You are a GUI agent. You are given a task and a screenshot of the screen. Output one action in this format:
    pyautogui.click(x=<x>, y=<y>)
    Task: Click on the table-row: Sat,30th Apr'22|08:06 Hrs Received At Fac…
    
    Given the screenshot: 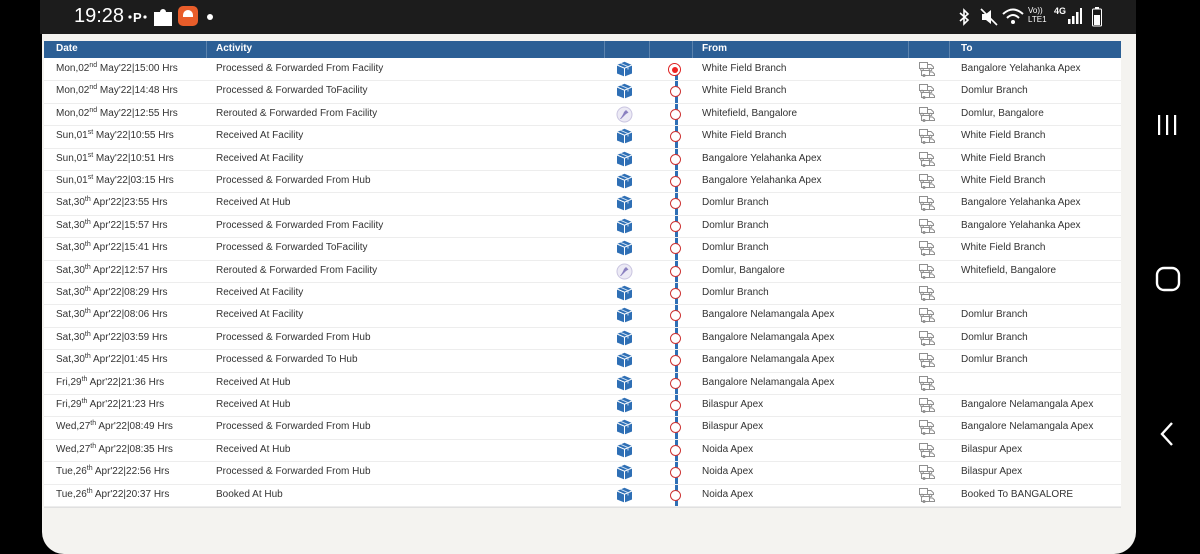 What is the action you would take?
    pyautogui.click(x=582, y=316)
    